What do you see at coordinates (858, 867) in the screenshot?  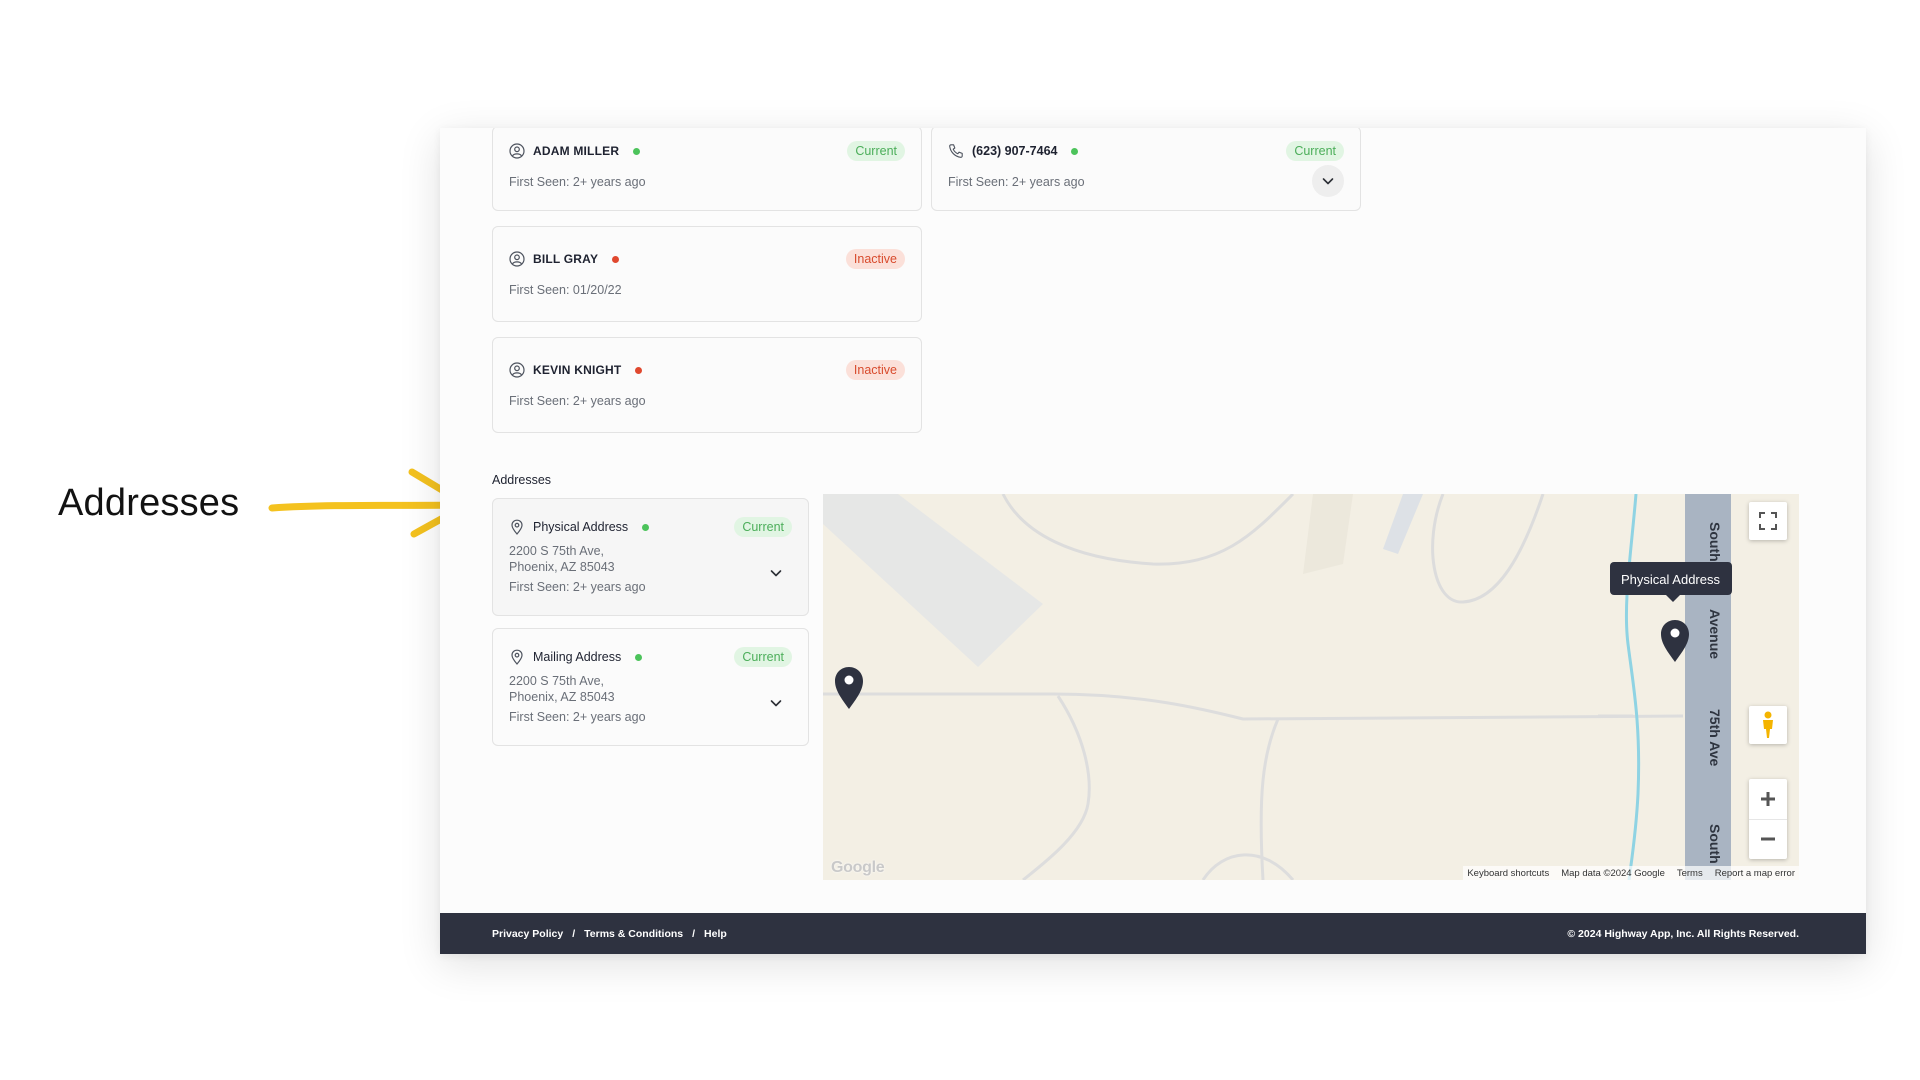 I see `google-logo: Google` at bounding box center [858, 867].